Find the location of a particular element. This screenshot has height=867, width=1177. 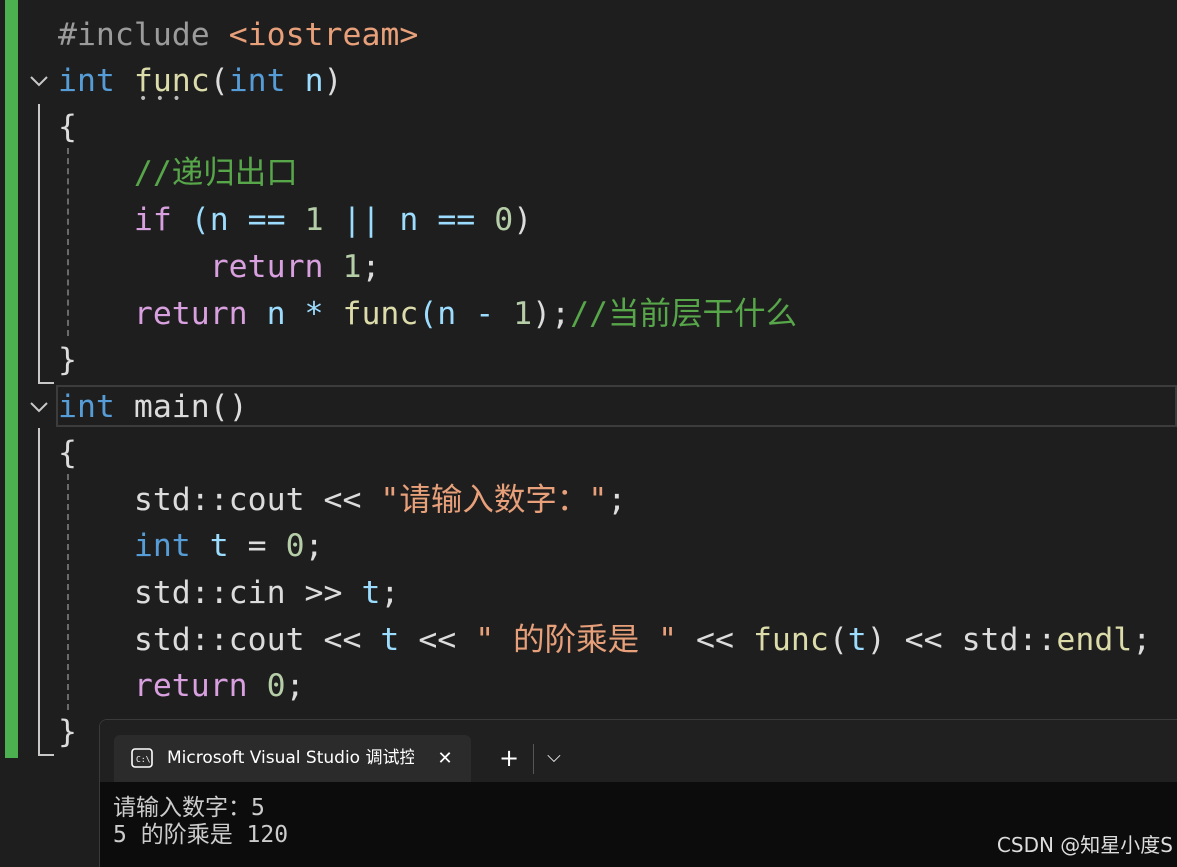

code-token: //当前层干什么 is located at coordinates (684, 314).